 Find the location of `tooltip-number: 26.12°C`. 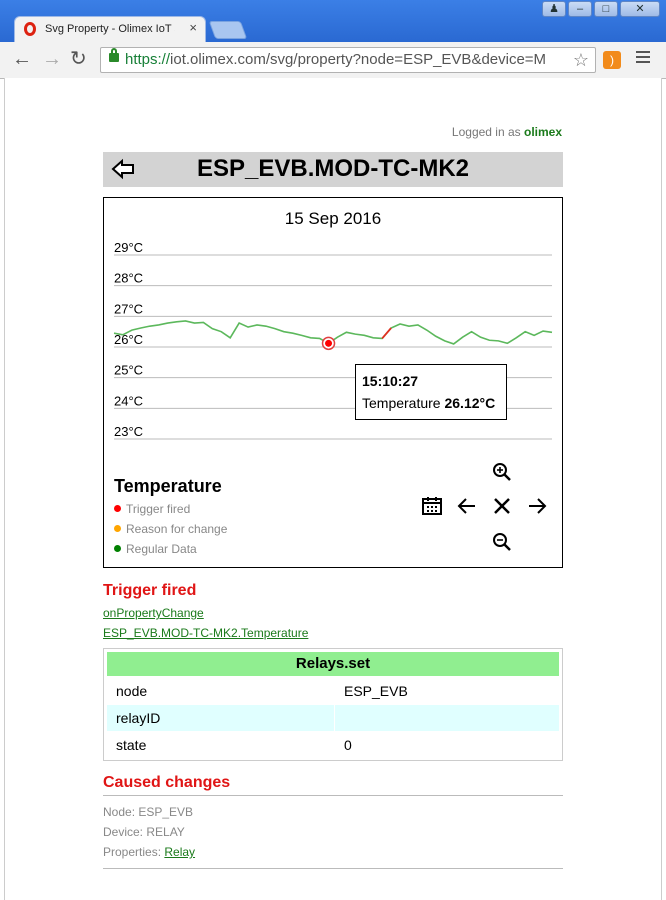

tooltip-number: 26.12°C is located at coordinates (470, 403).